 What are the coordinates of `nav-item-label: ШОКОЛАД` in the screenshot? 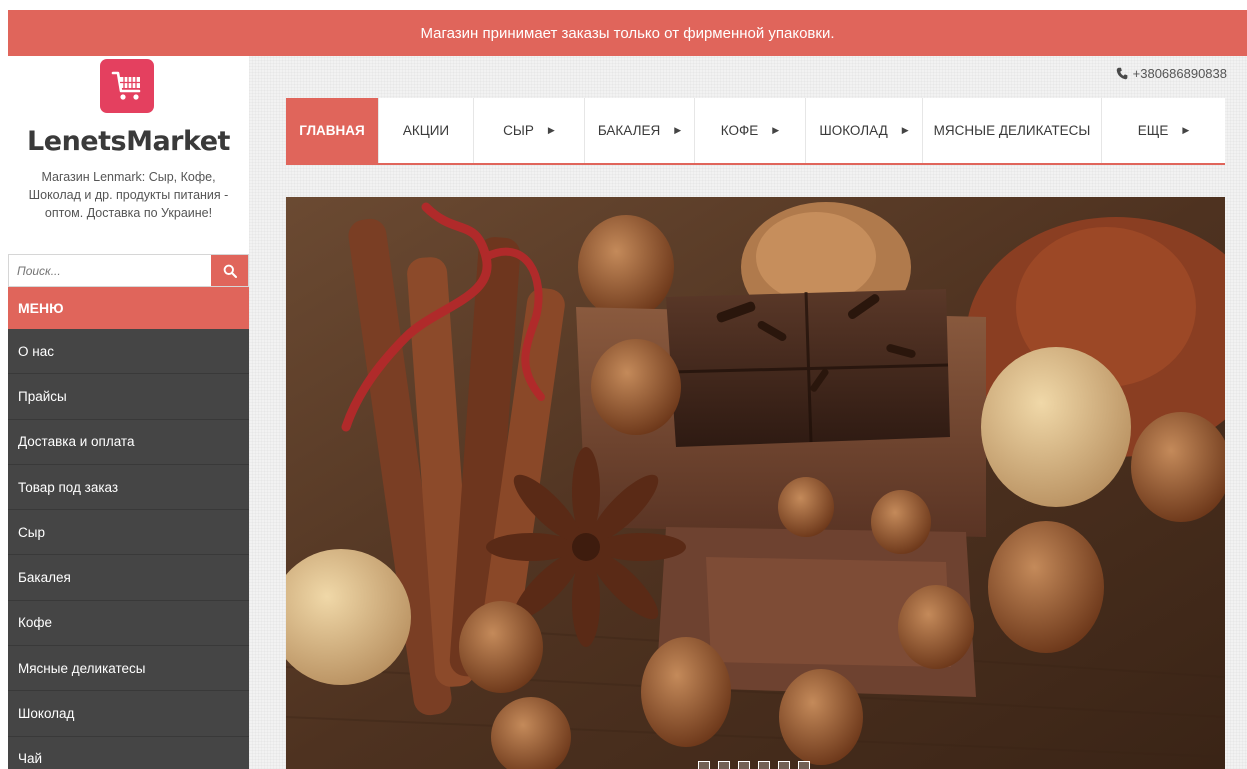 It's located at (853, 130).